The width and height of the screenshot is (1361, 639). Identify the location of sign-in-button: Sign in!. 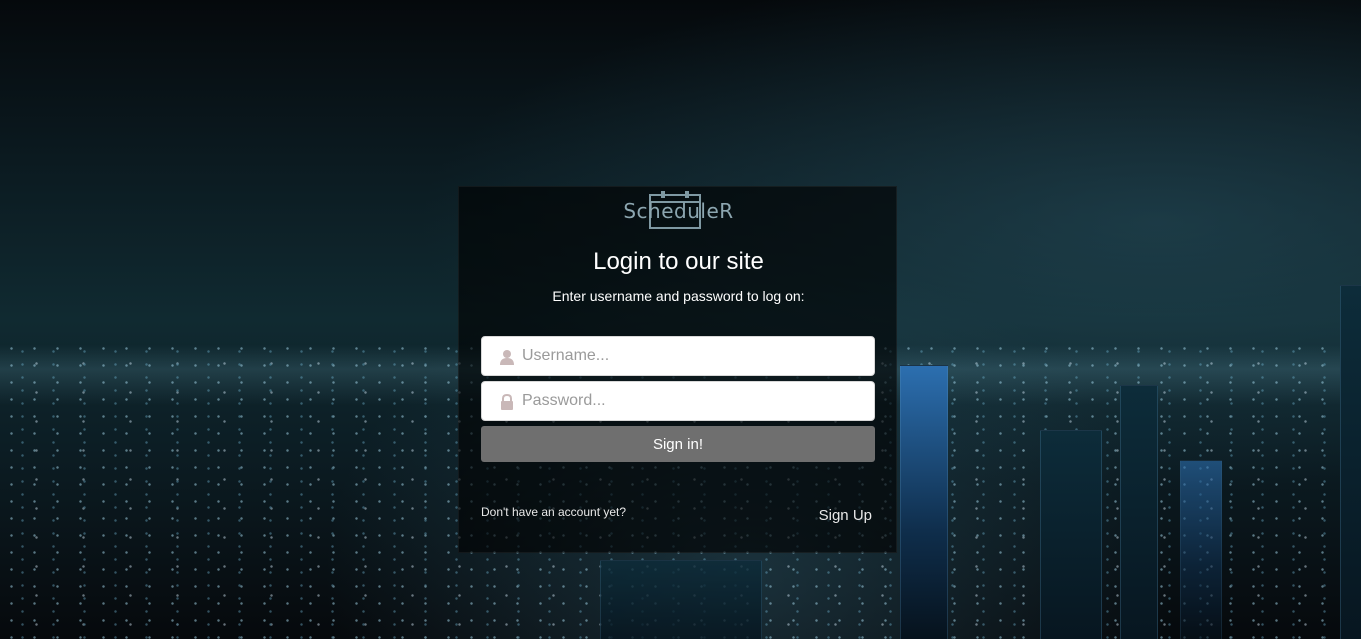
(678, 444).